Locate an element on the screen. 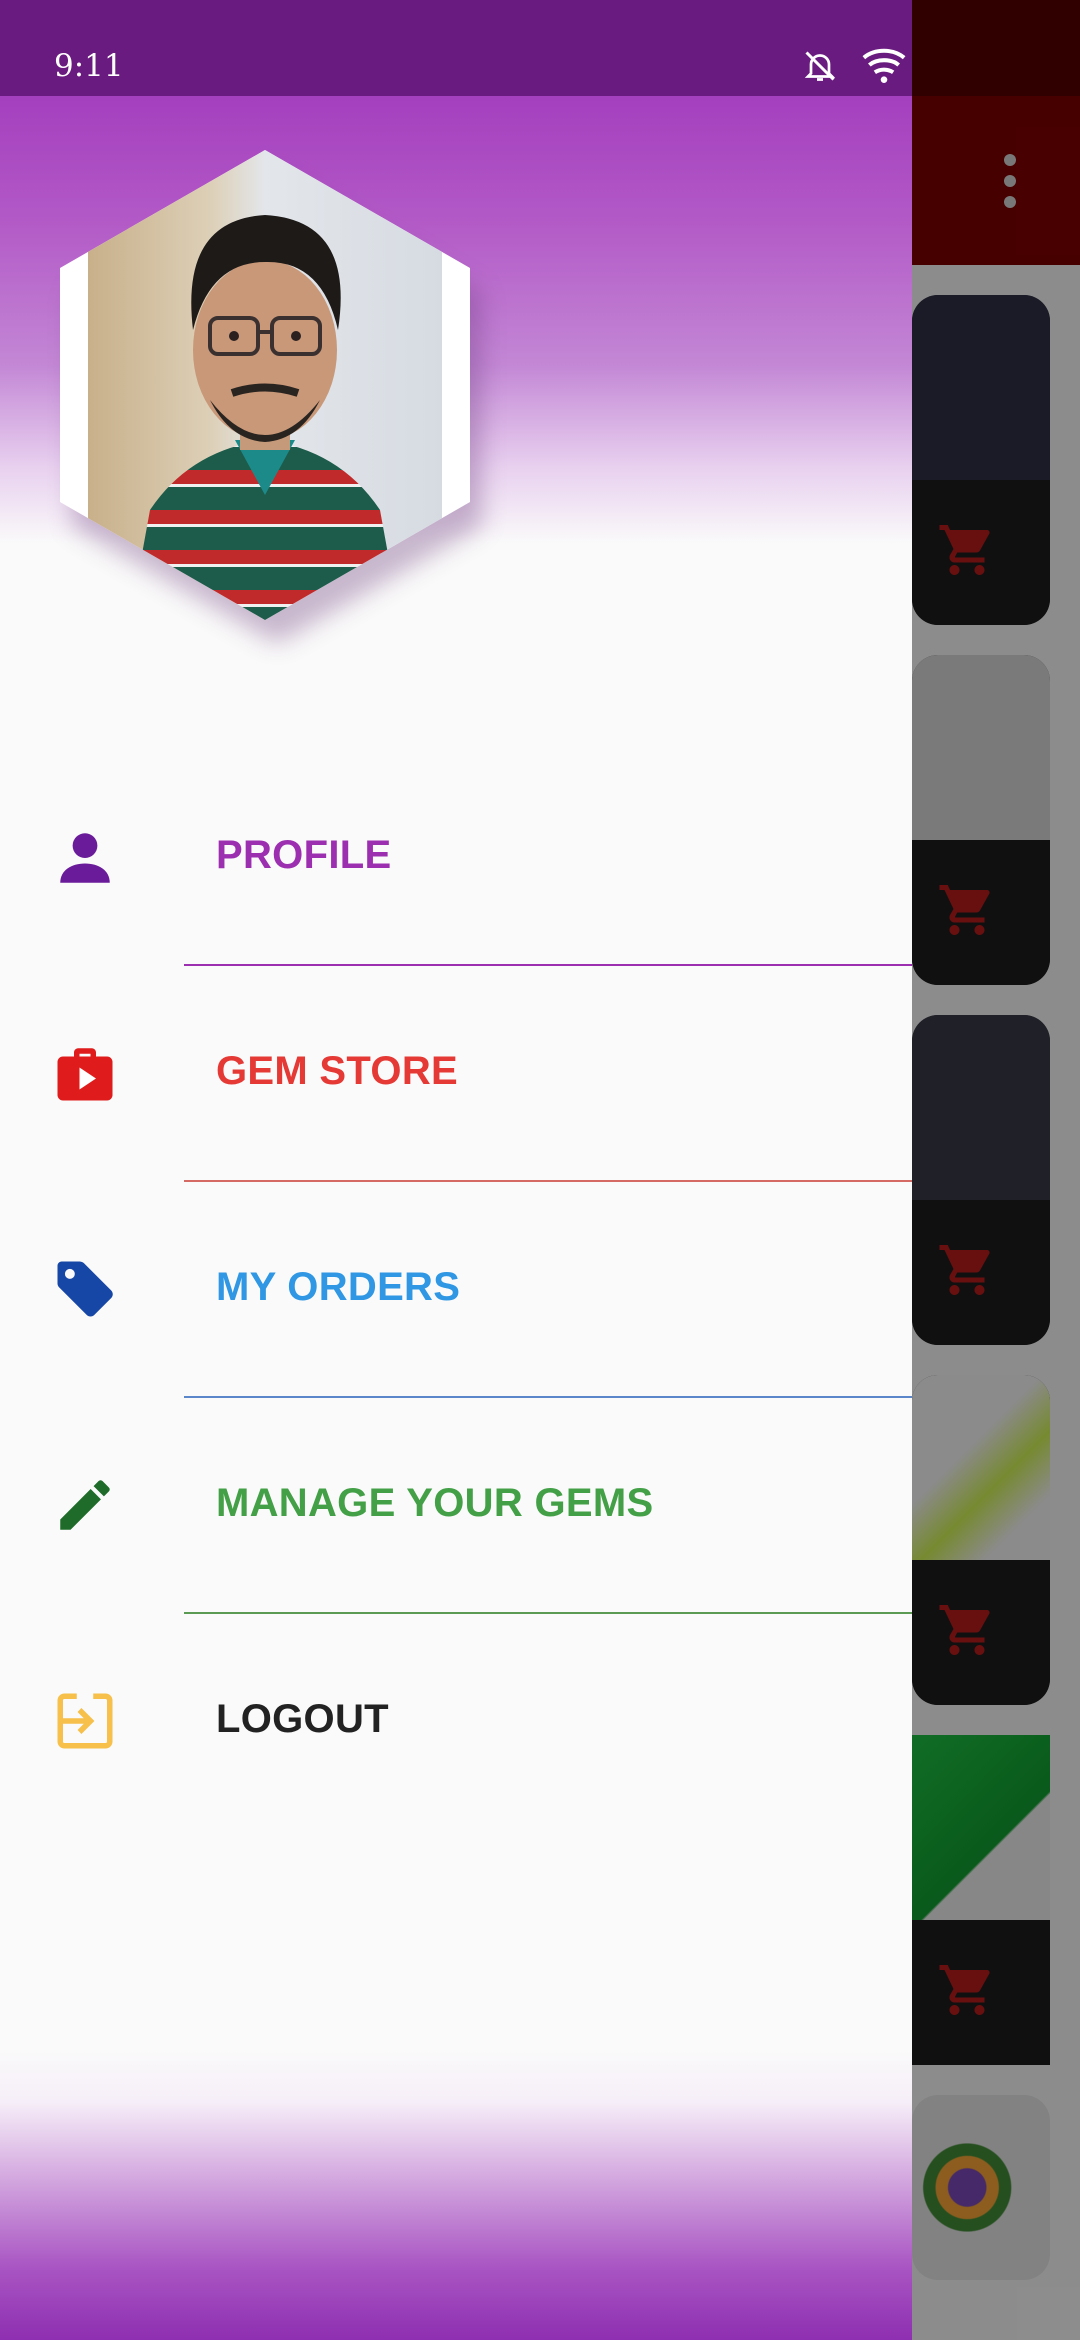  menu-item-manage-your-gems: MANAGE YOUR GEMS is located at coordinates (456, 1506).